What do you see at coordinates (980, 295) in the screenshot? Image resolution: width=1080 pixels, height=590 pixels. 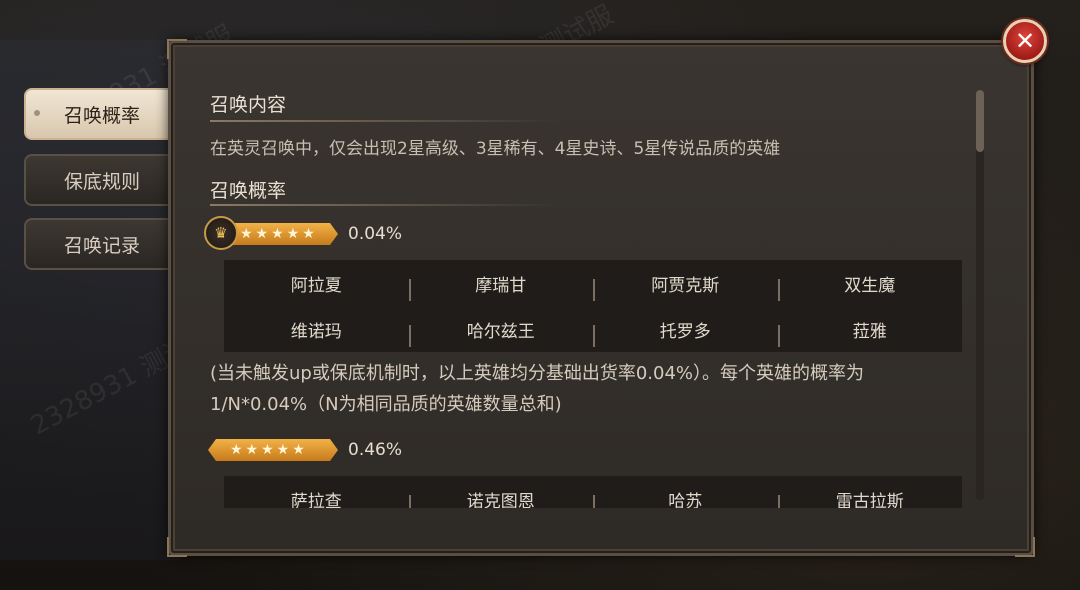 I see `scrollbar` at bounding box center [980, 295].